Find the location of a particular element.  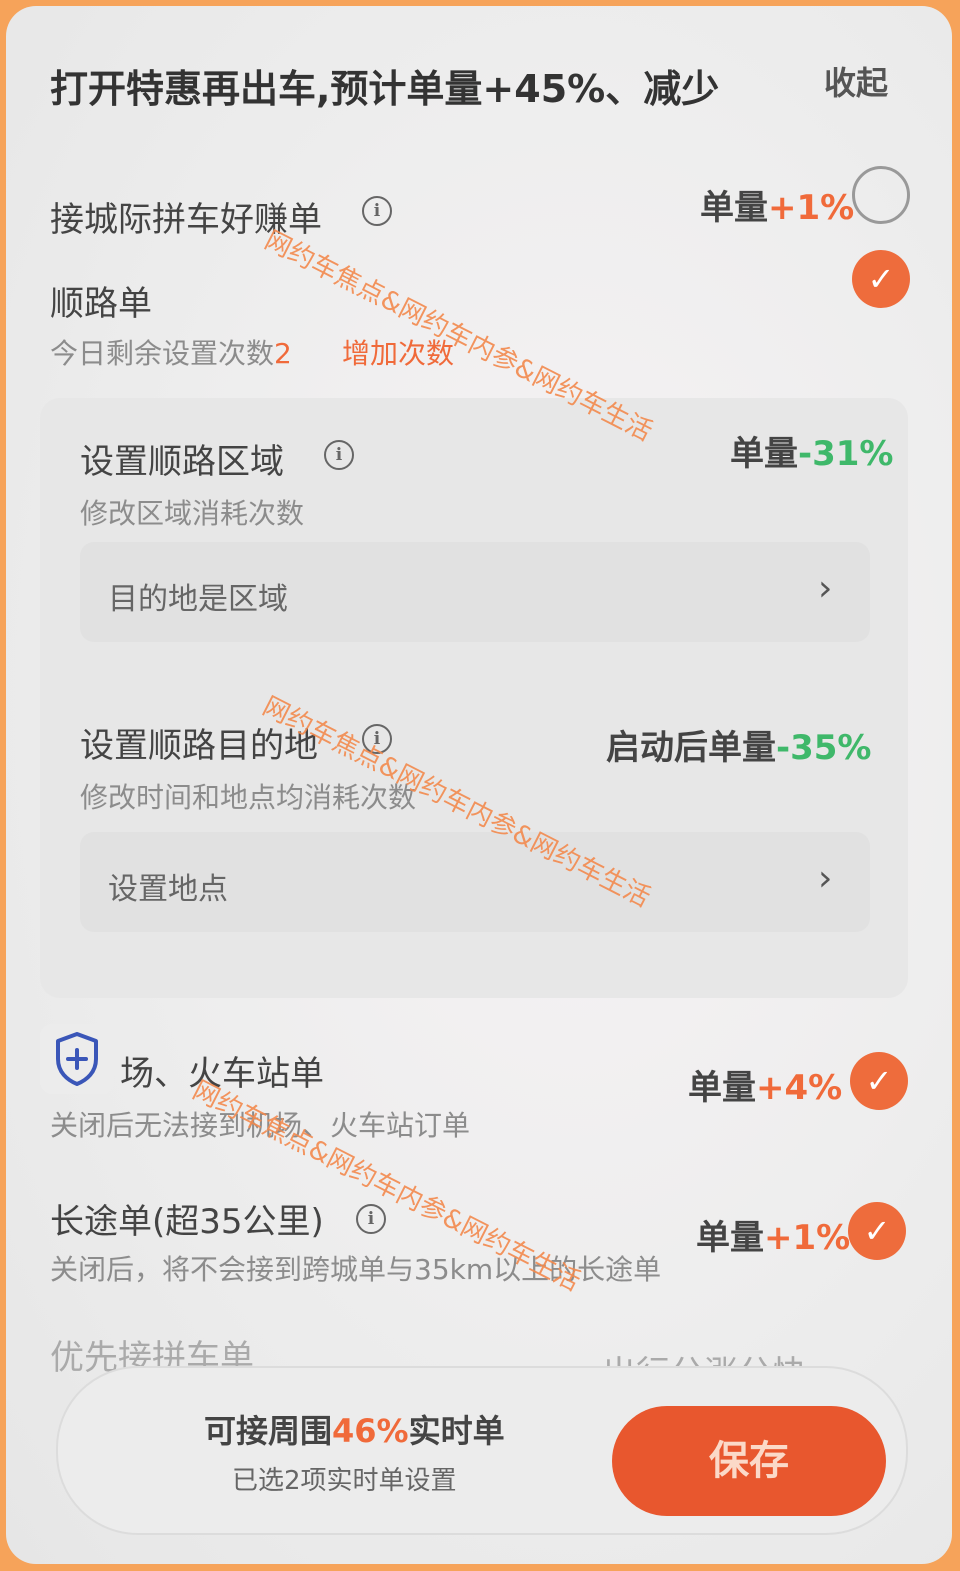

route-area-field-text: 目的地是区域 is located at coordinates (198, 599).